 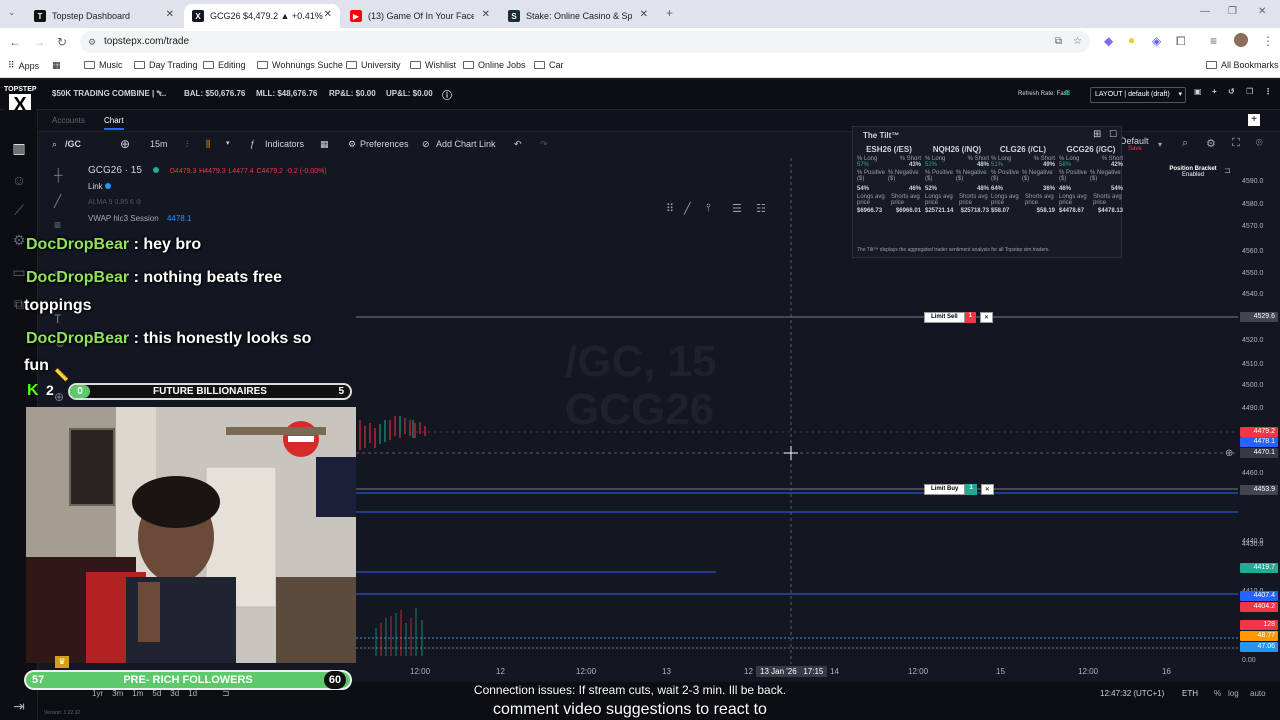 I want to click on range-button-3d: 3d, so click(x=174, y=693).